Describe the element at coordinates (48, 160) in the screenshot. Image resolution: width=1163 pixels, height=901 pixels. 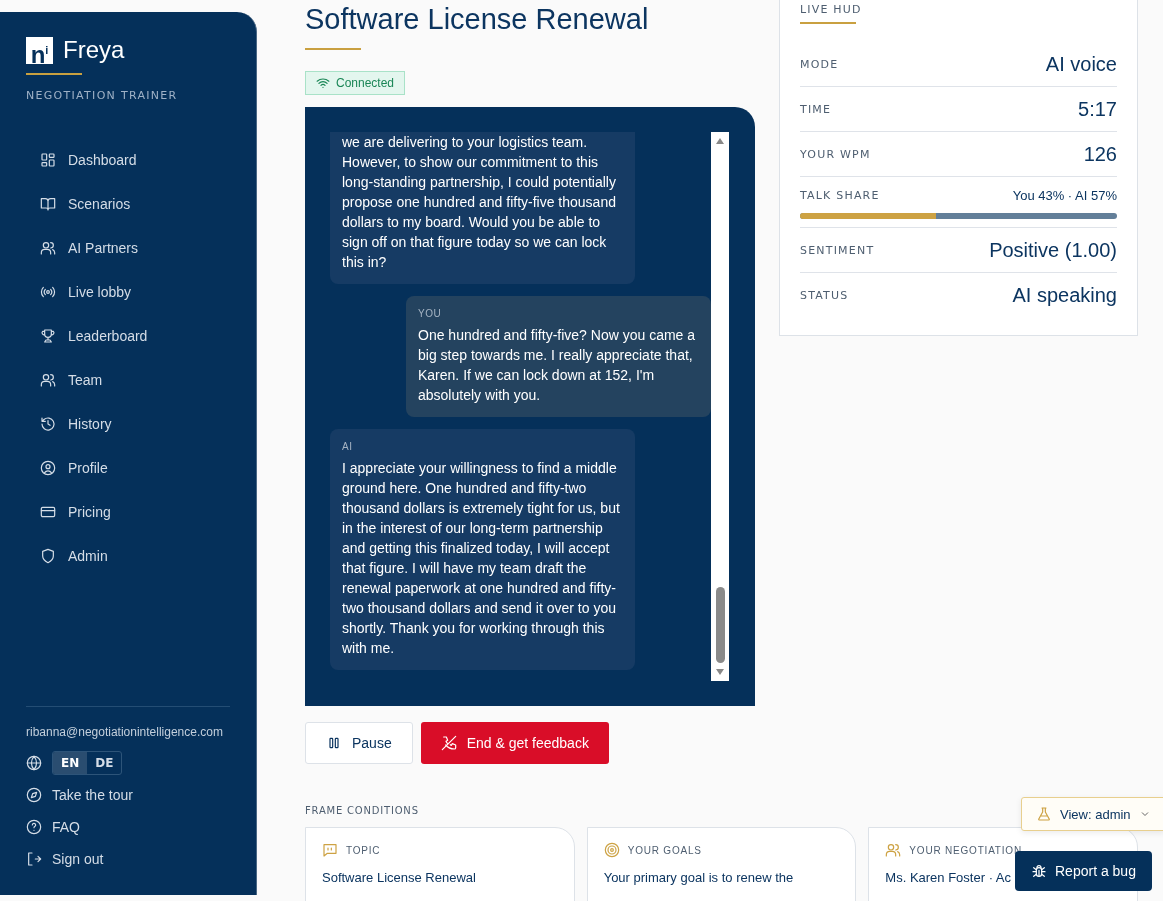
I see `dashboard-icon` at that location.